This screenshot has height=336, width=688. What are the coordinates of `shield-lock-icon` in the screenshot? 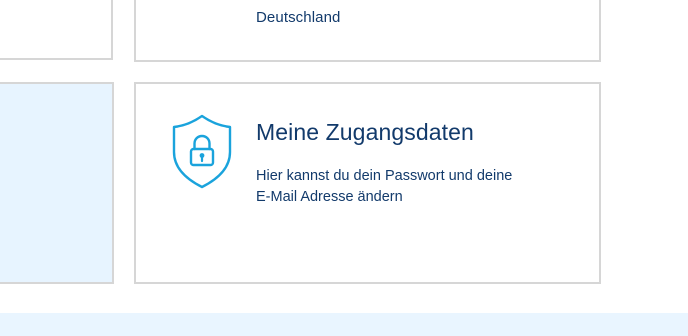 It's located at (202, 152).